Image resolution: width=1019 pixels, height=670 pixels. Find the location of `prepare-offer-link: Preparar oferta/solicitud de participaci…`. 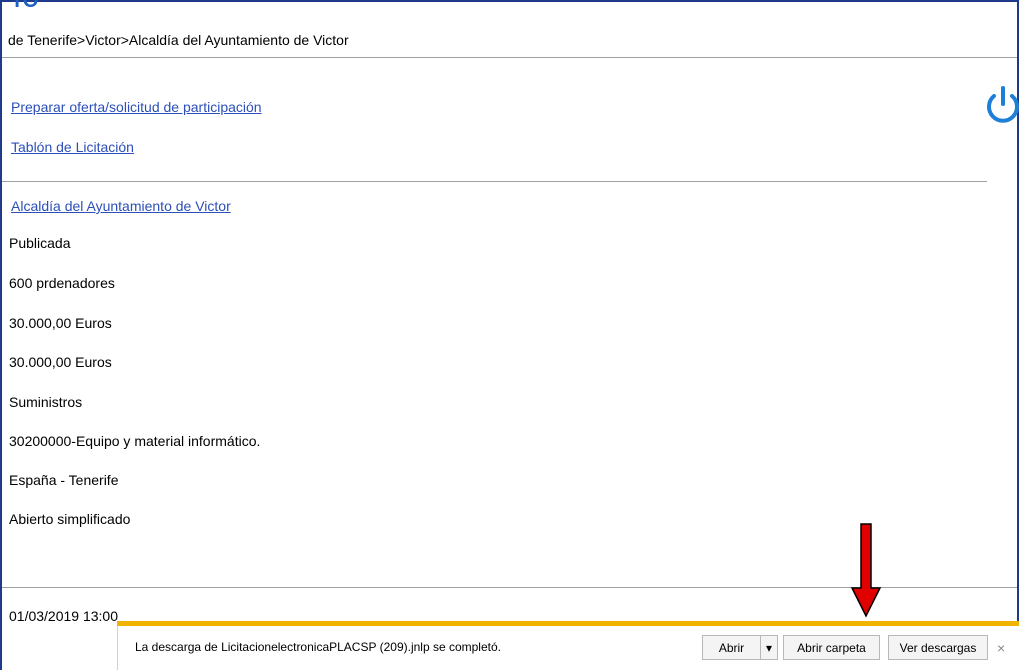

prepare-offer-link: Preparar oferta/solicitud de participaci… is located at coordinates (136, 107).